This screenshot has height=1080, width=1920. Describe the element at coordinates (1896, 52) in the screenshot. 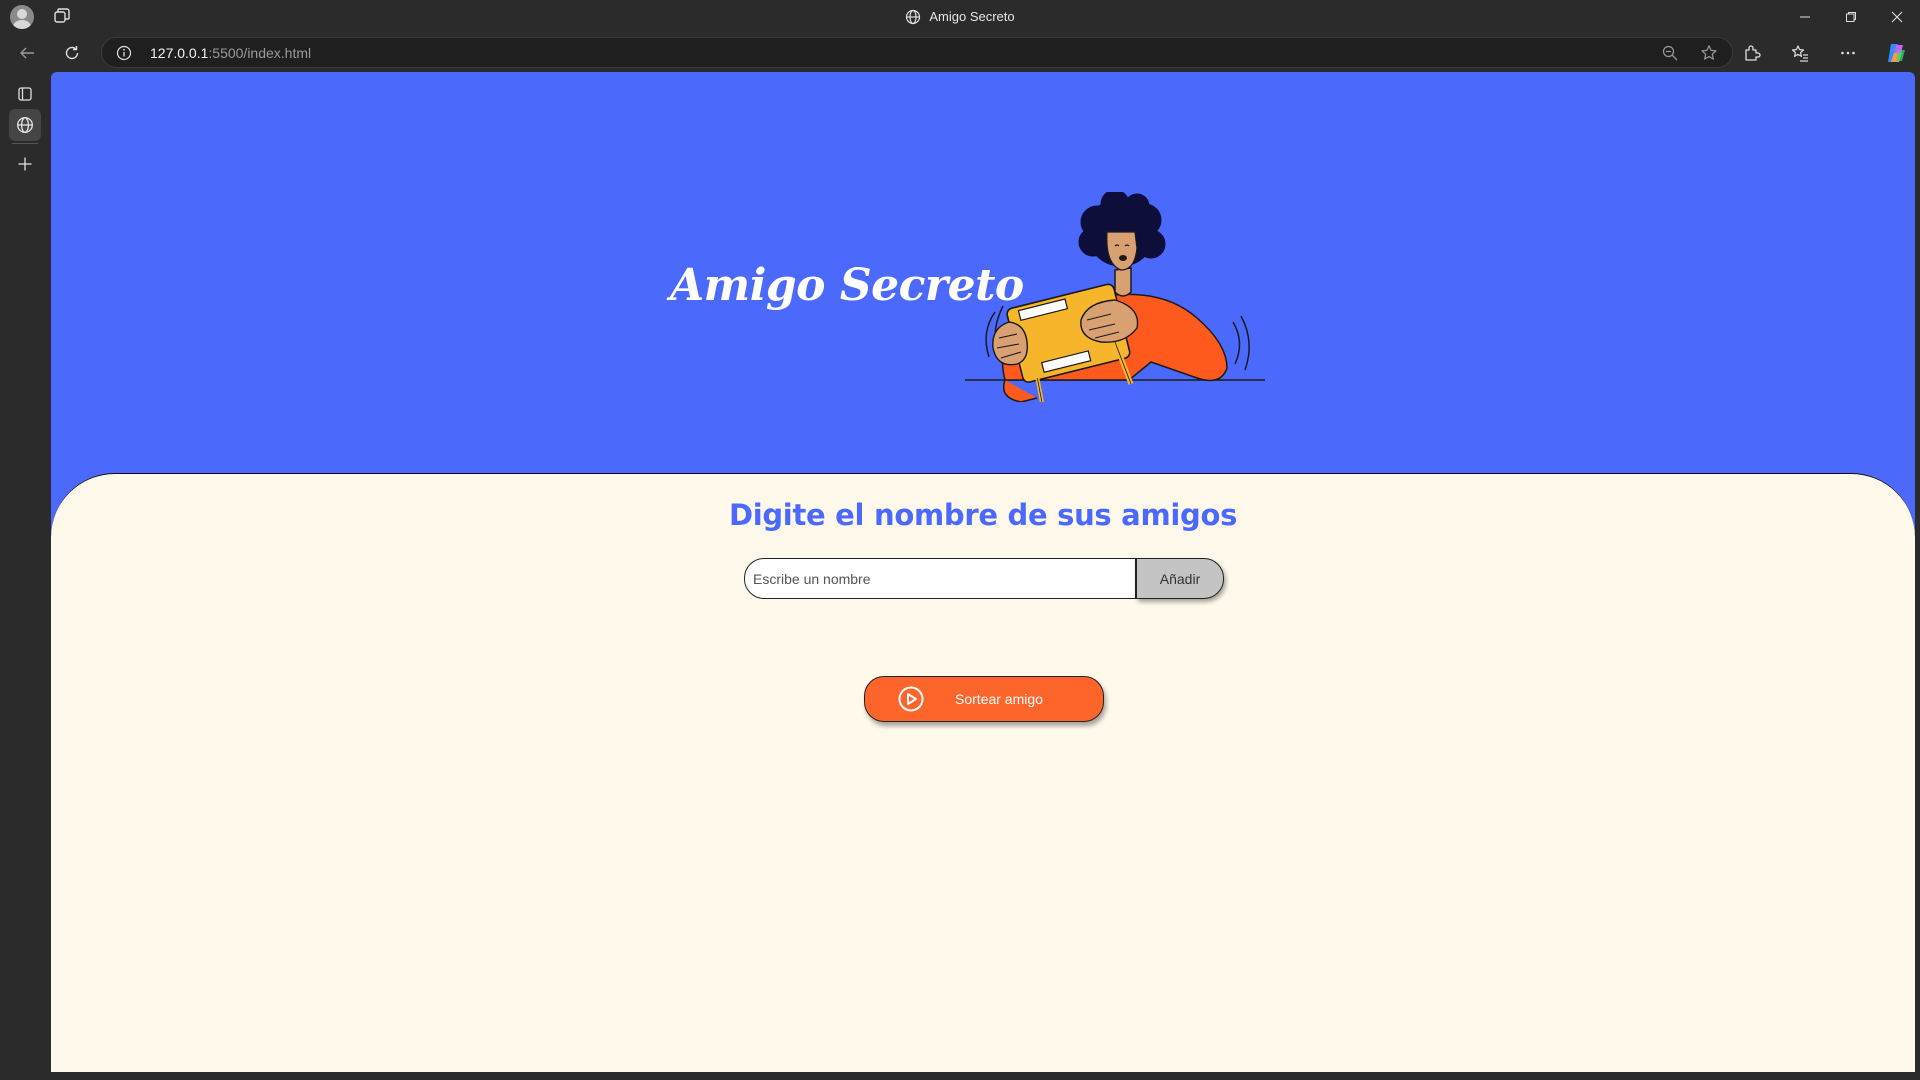

I see `copilot-icon` at that location.